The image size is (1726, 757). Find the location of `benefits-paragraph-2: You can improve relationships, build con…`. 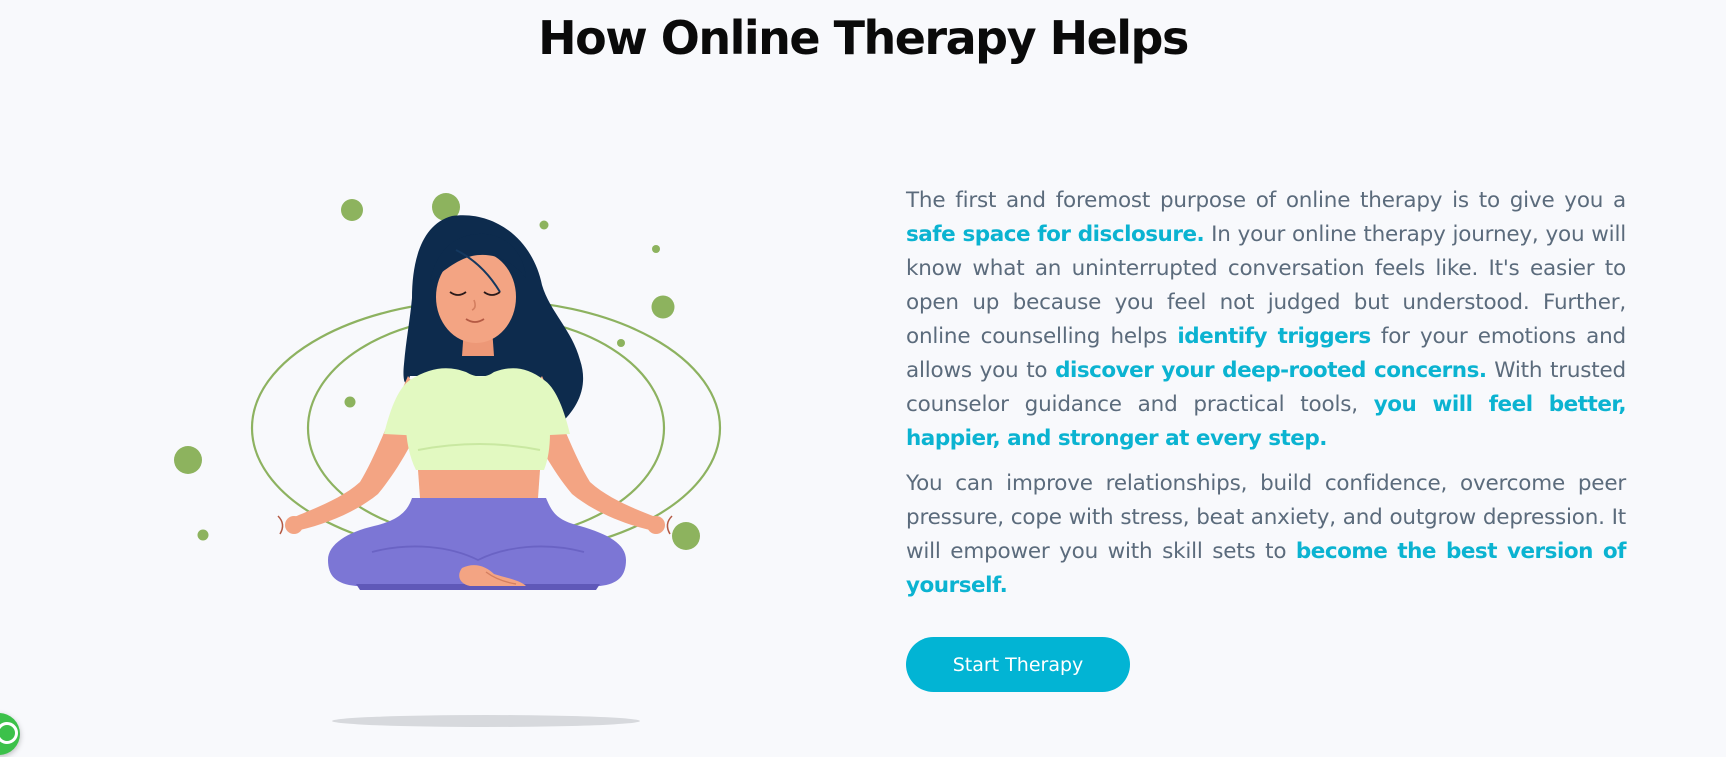

benefits-paragraph-2: You can improve relationships, build con… is located at coordinates (1266, 535).